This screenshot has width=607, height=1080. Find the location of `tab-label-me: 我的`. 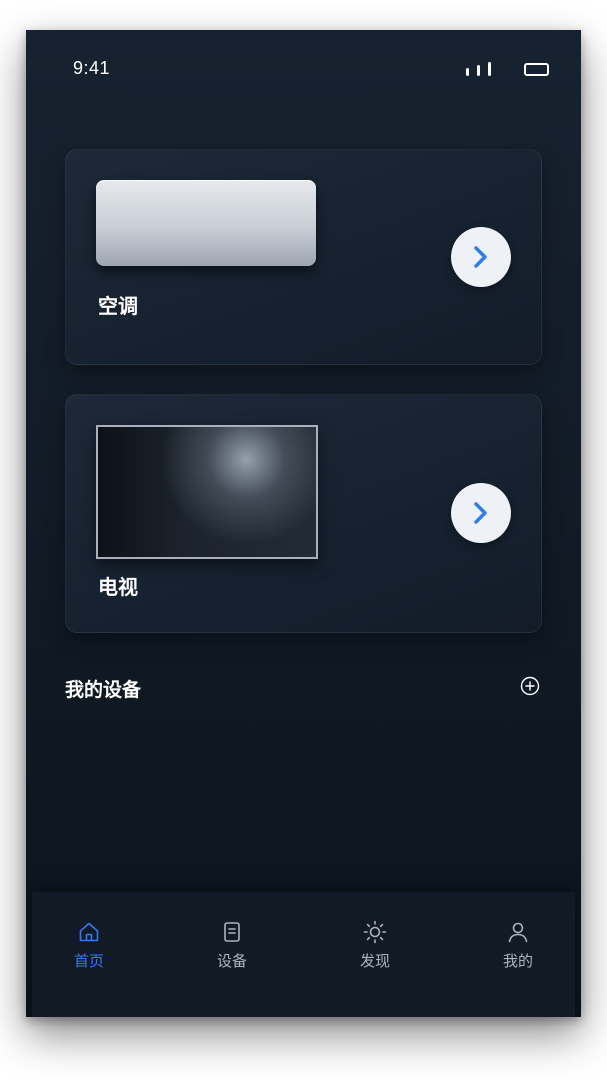

tab-label-me: 我的 is located at coordinates (517, 961).